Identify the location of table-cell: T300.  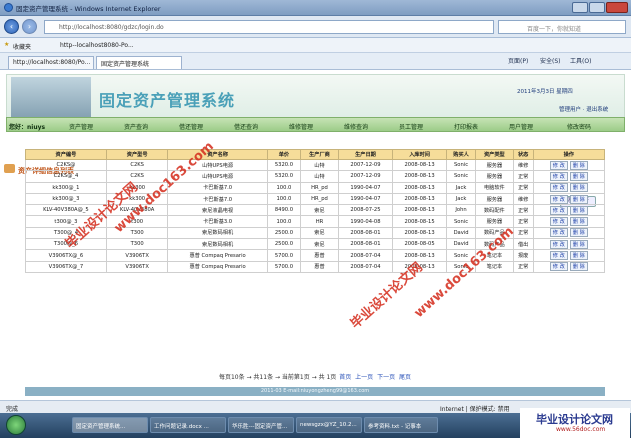
(137, 244).